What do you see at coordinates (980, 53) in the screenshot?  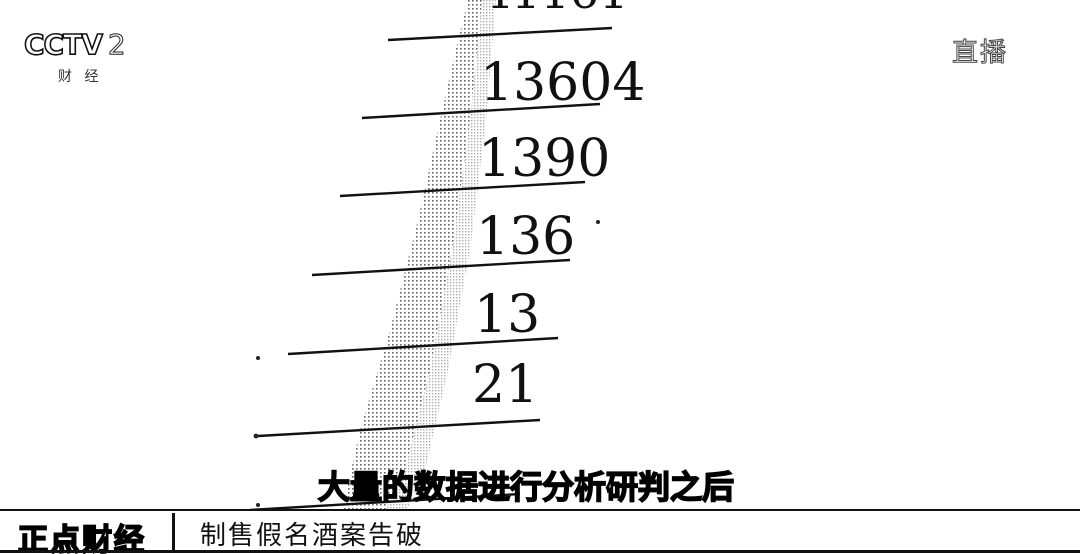 I see `live-badge: 直播` at bounding box center [980, 53].